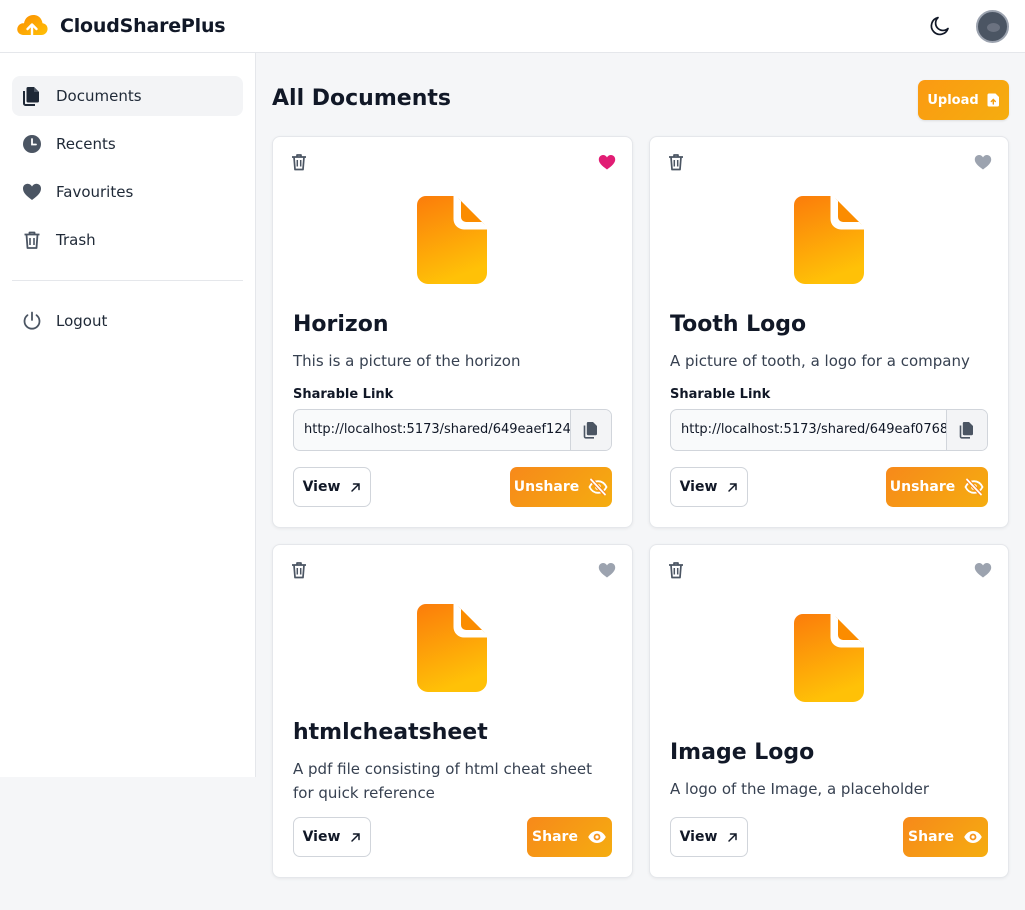 The width and height of the screenshot is (1025, 910). What do you see at coordinates (953, 100) in the screenshot?
I see `upload-label: Upload` at bounding box center [953, 100].